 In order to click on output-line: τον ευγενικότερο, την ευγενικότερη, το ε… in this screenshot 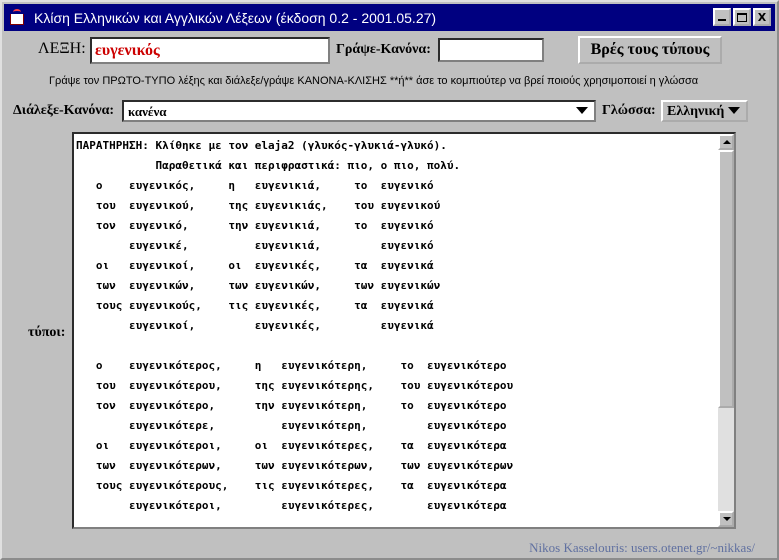, I will do `click(291, 405)`.